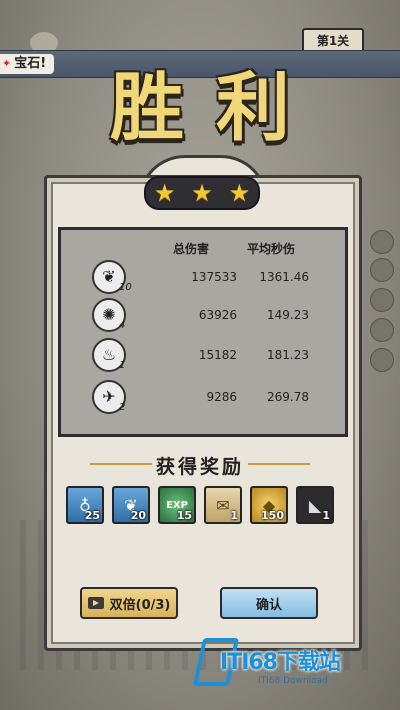  I want to click on reward-list: ♁ 25 ❦ 20 EXP 15 ✉ 1 ◆ 150 ◣ 1, so click(201, 507).